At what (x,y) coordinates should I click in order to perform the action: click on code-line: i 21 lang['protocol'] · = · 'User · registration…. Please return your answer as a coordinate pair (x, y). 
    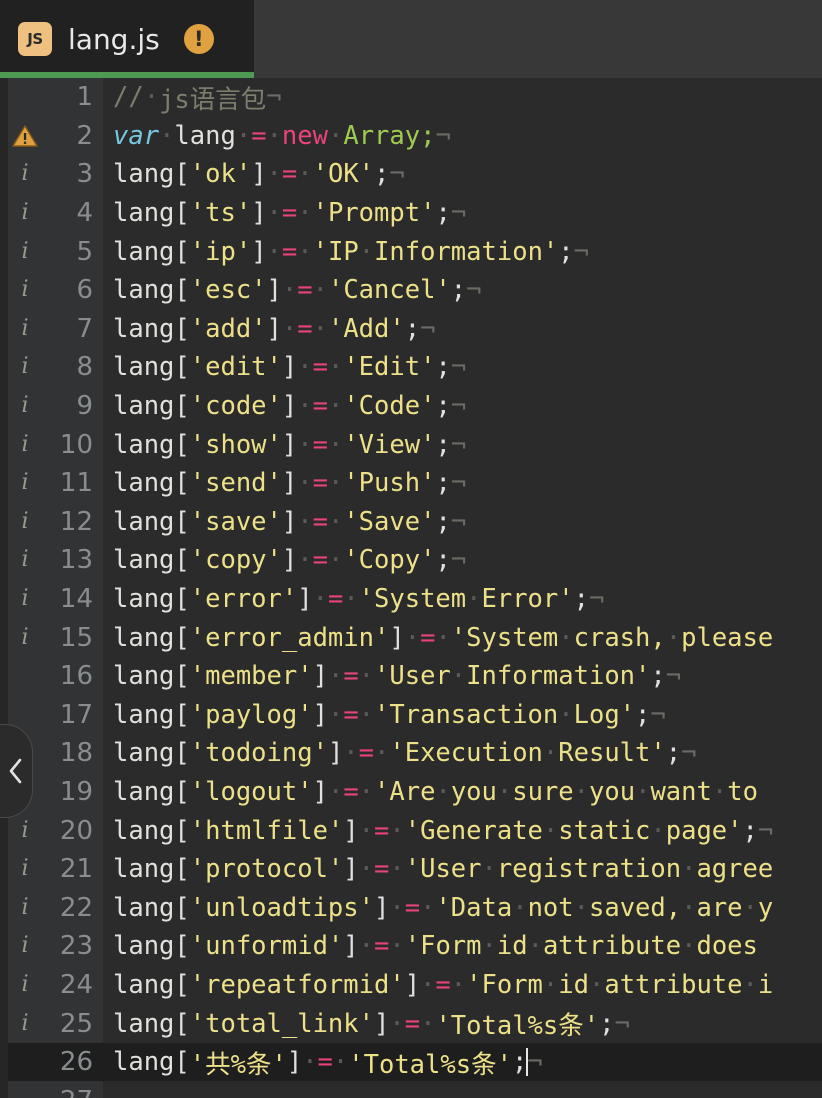
    Looking at the image, I should click on (411, 869).